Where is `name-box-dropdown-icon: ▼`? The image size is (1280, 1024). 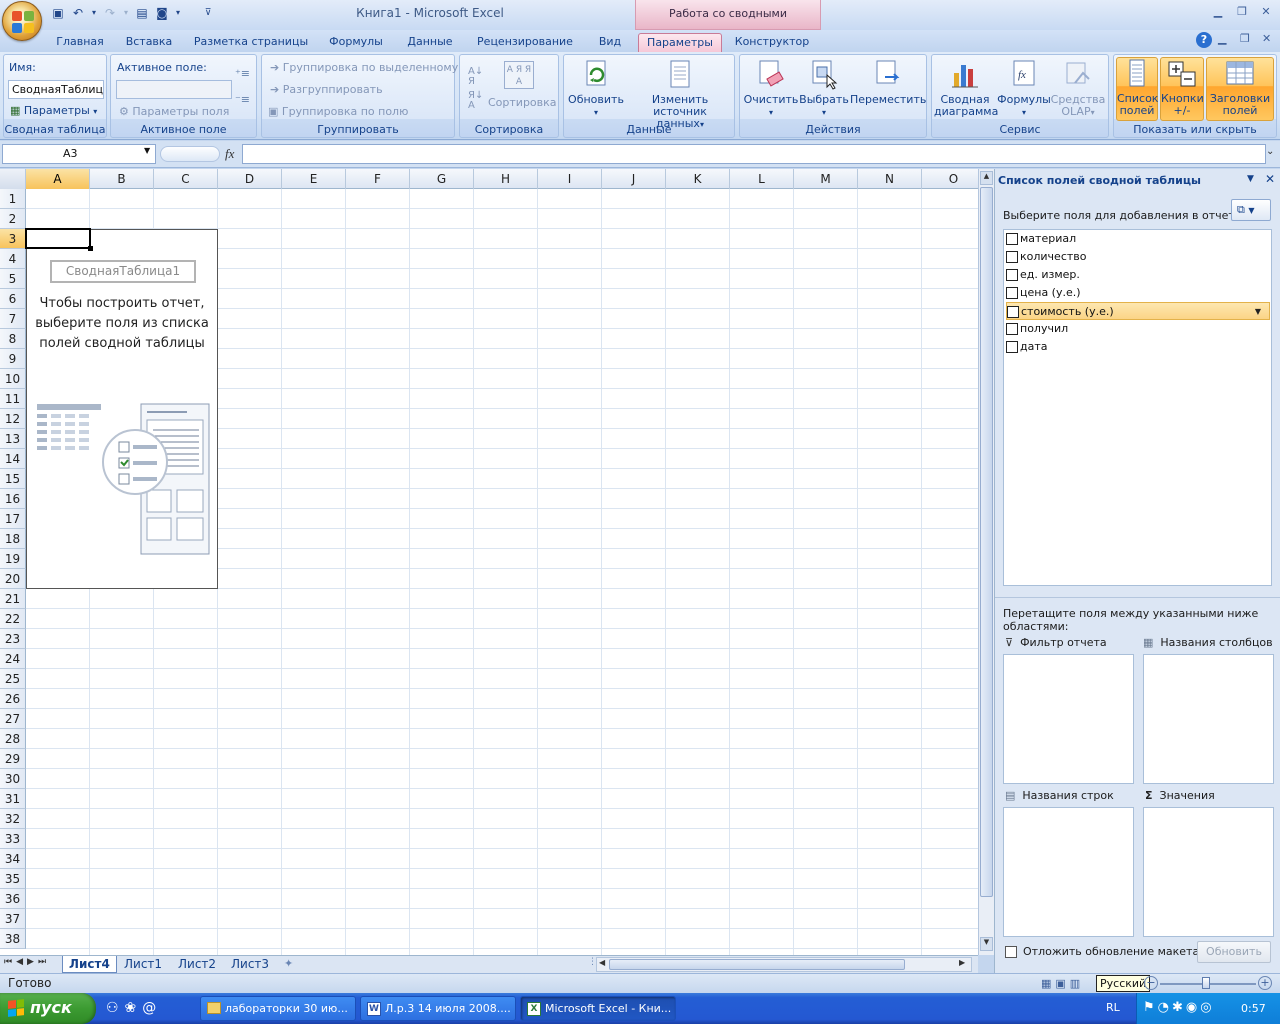 name-box-dropdown-icon: ▼ is located at coordinates (147, 150).